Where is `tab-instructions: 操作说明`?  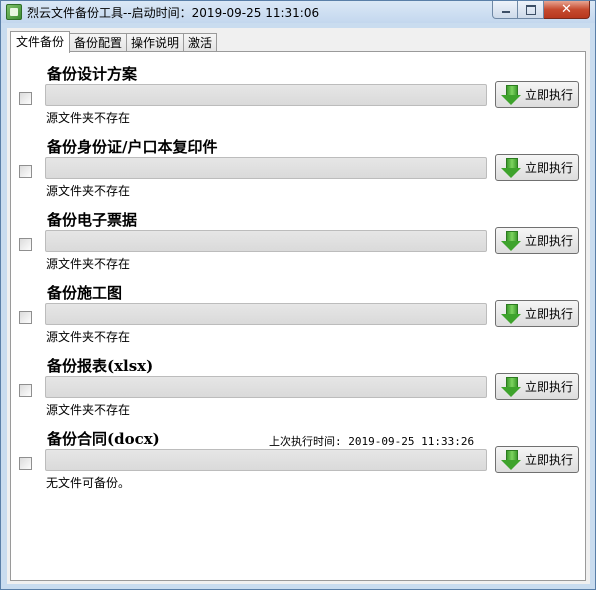 tab-instructions: 操作说明 is located at coordinates (156, 42).